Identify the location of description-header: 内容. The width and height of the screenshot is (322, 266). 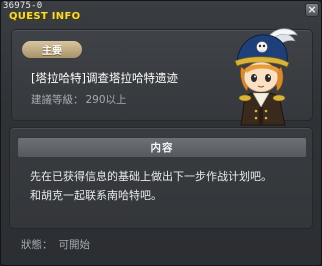
(162, 147).